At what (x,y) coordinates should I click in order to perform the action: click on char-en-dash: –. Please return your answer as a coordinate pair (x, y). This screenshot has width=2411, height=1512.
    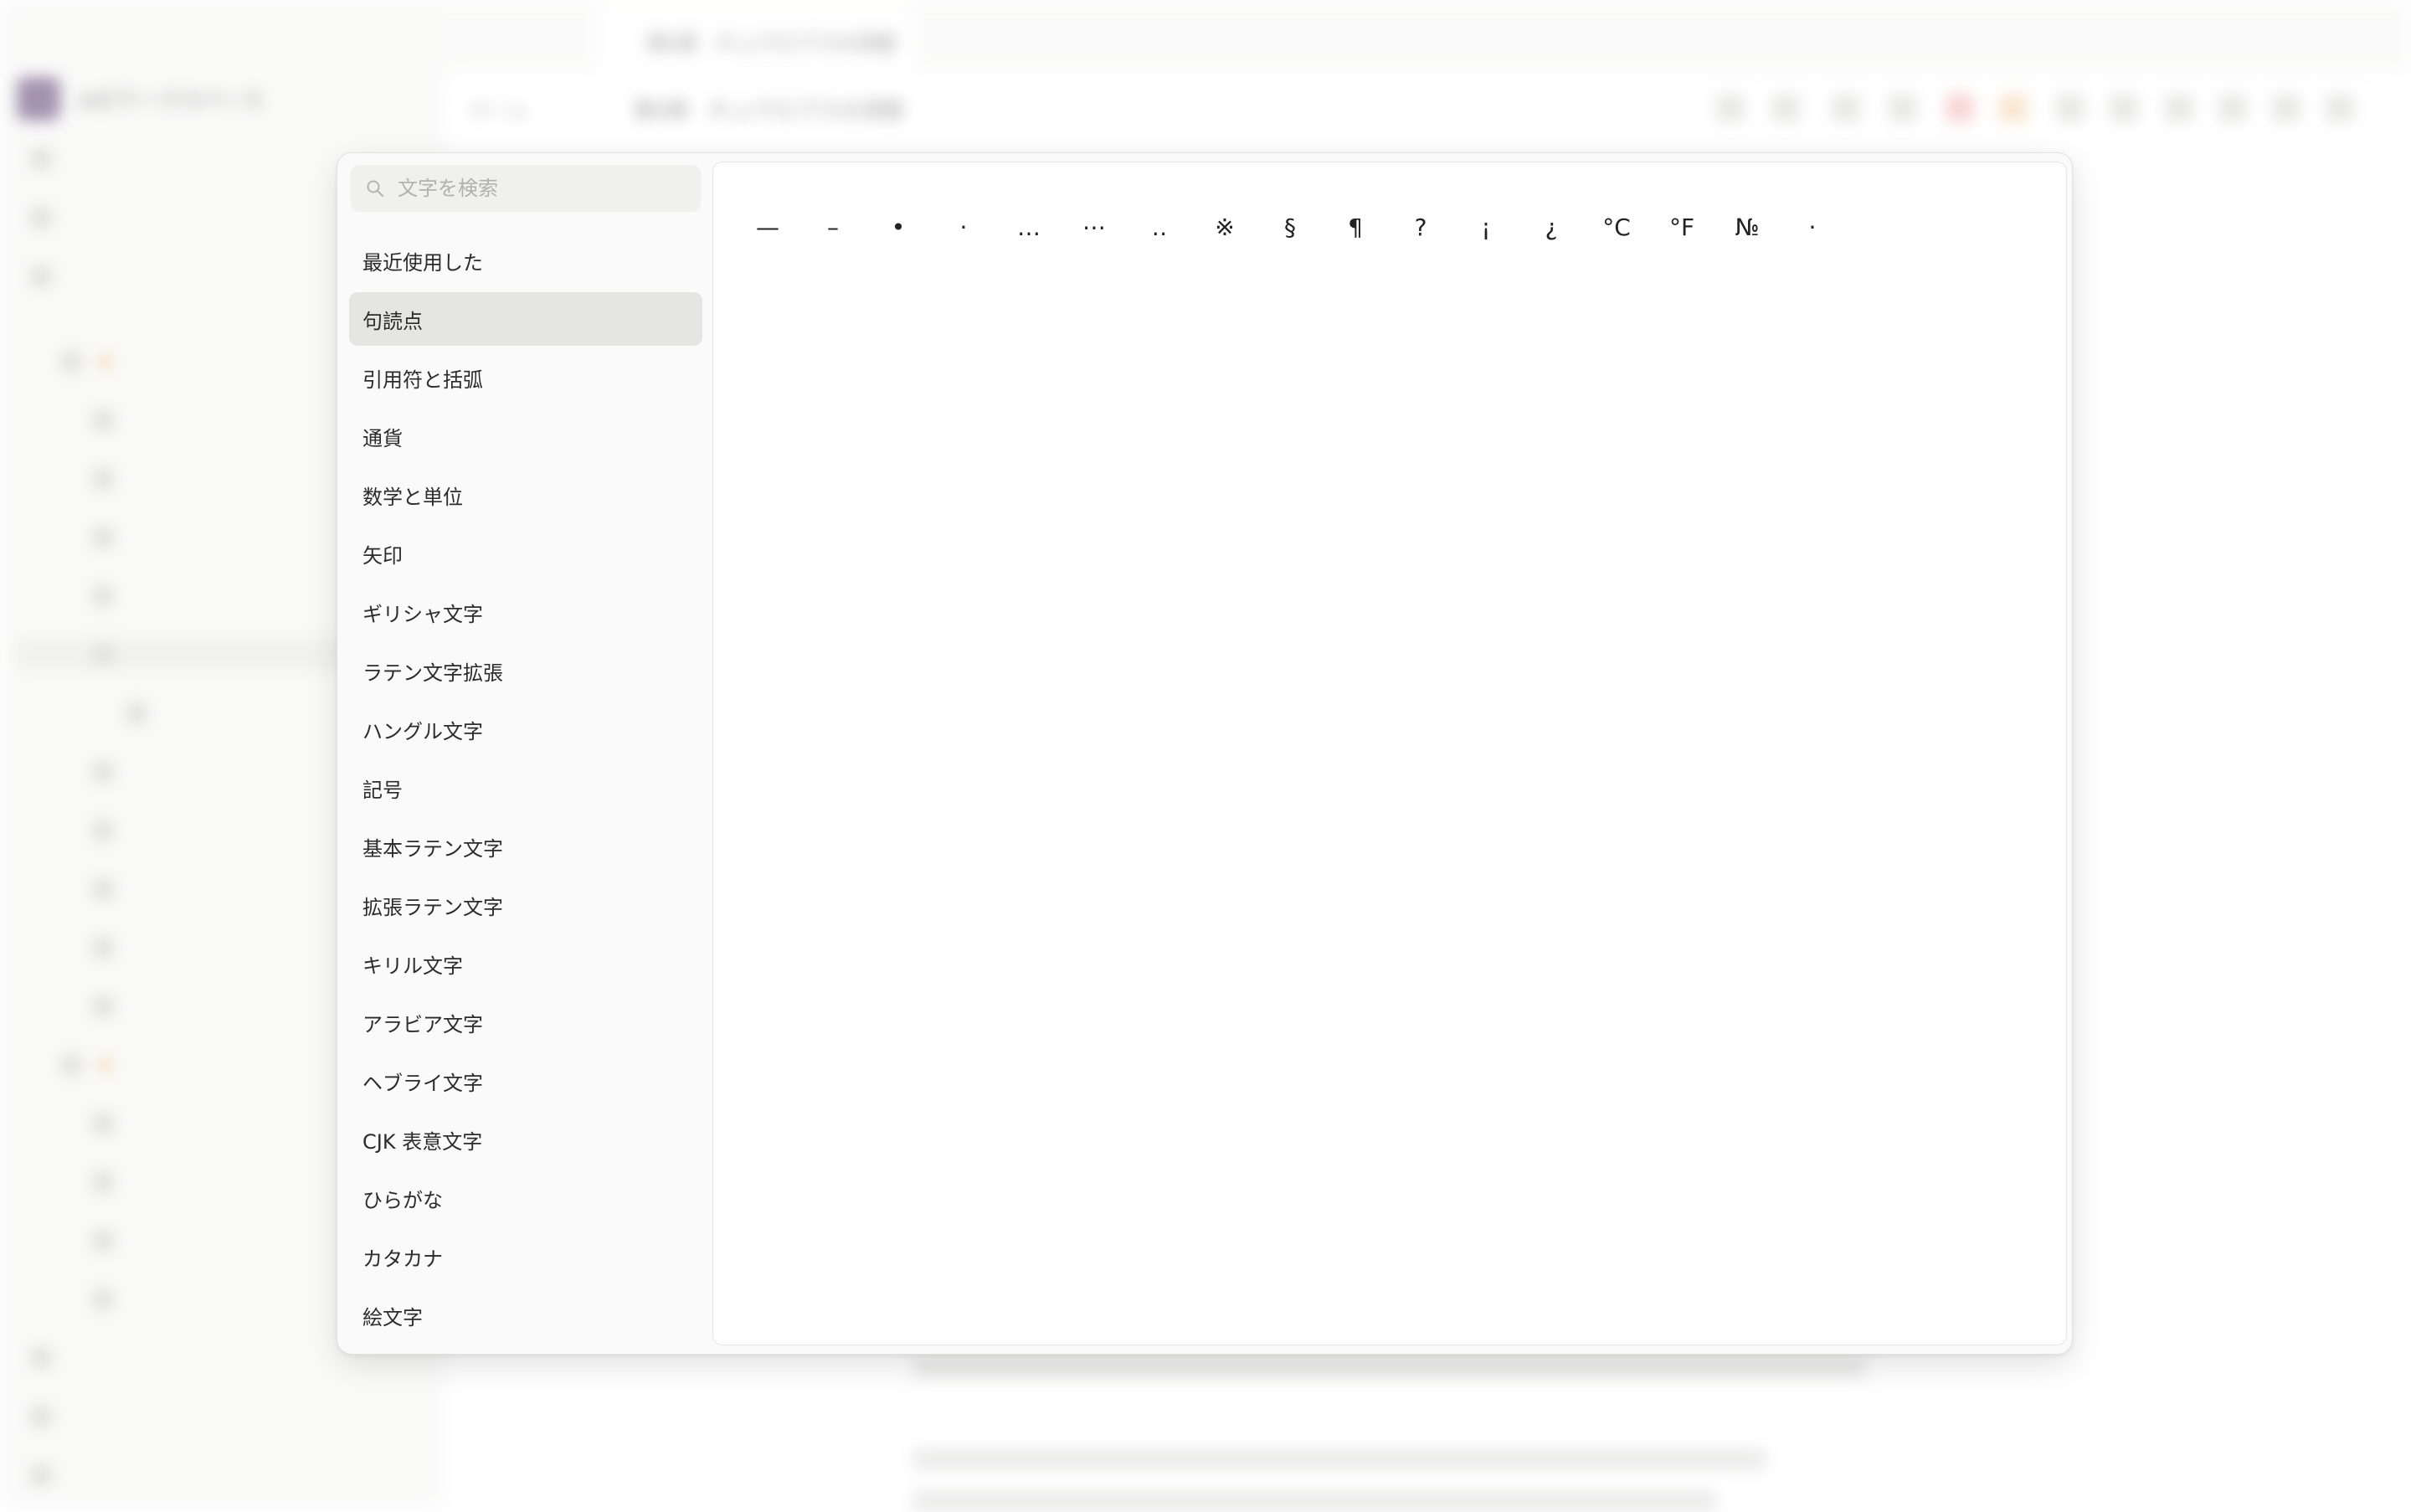
    Looking at the image, I should click on (833, 227).